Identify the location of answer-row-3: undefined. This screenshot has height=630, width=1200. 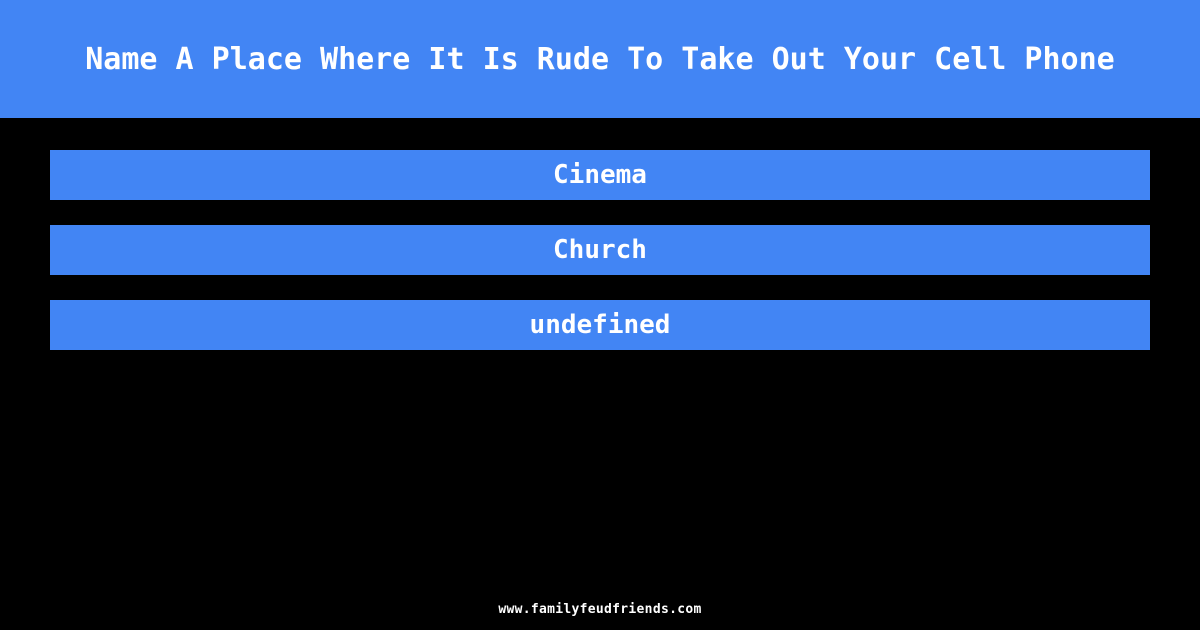
(600, 325).